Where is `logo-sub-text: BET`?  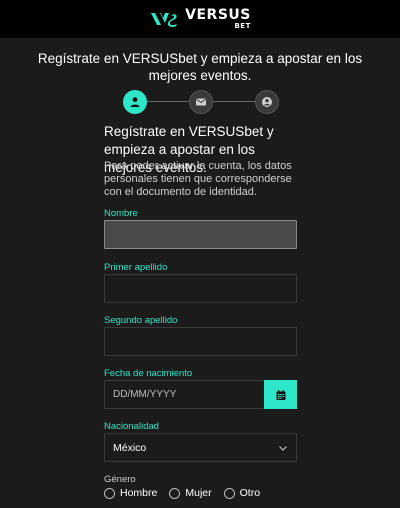 logo-sub-text: BET is located at coordinates (242, 26).